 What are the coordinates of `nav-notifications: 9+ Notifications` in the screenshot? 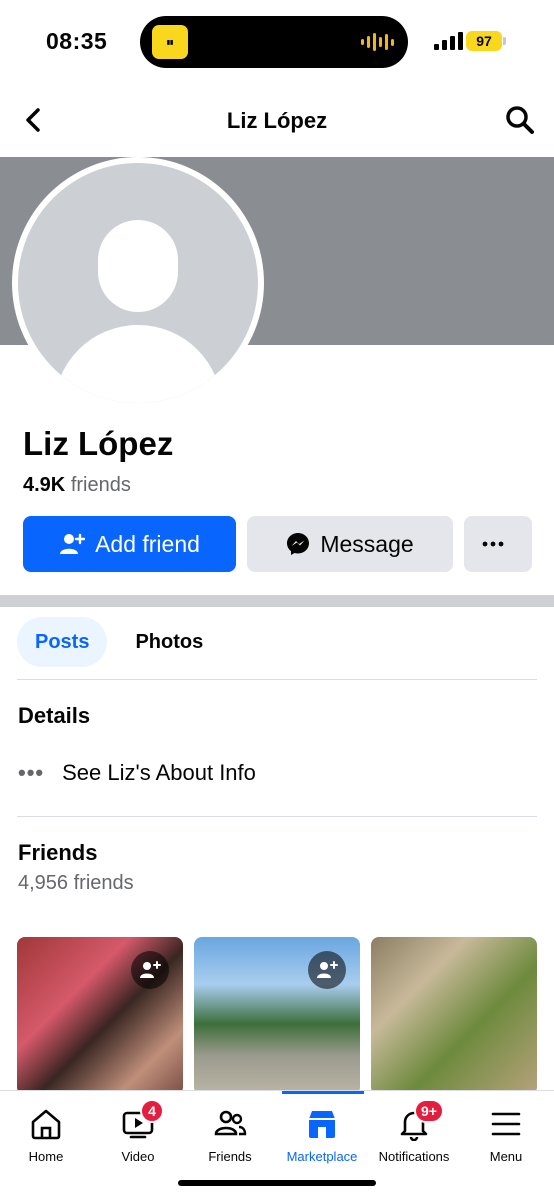 It's located at (414, 1131).